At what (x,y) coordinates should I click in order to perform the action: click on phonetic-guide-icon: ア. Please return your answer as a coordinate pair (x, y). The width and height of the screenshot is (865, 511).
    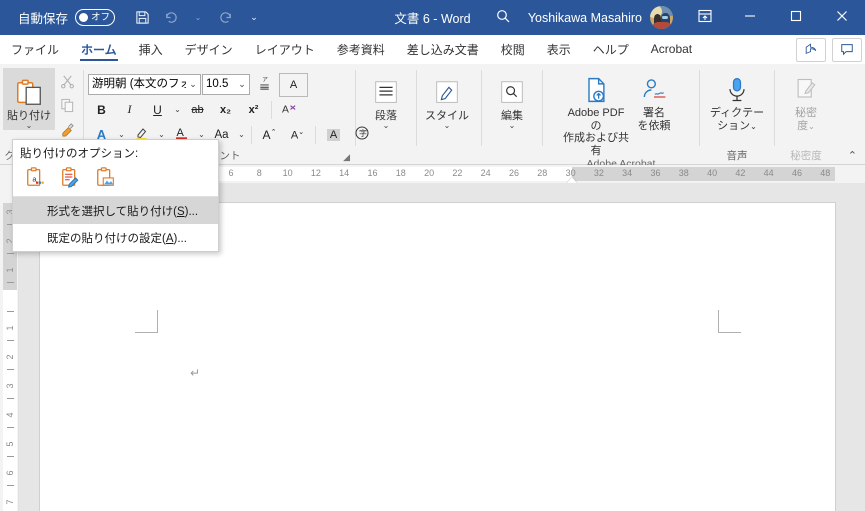
    Looking at the image, I should click on (265, 85).